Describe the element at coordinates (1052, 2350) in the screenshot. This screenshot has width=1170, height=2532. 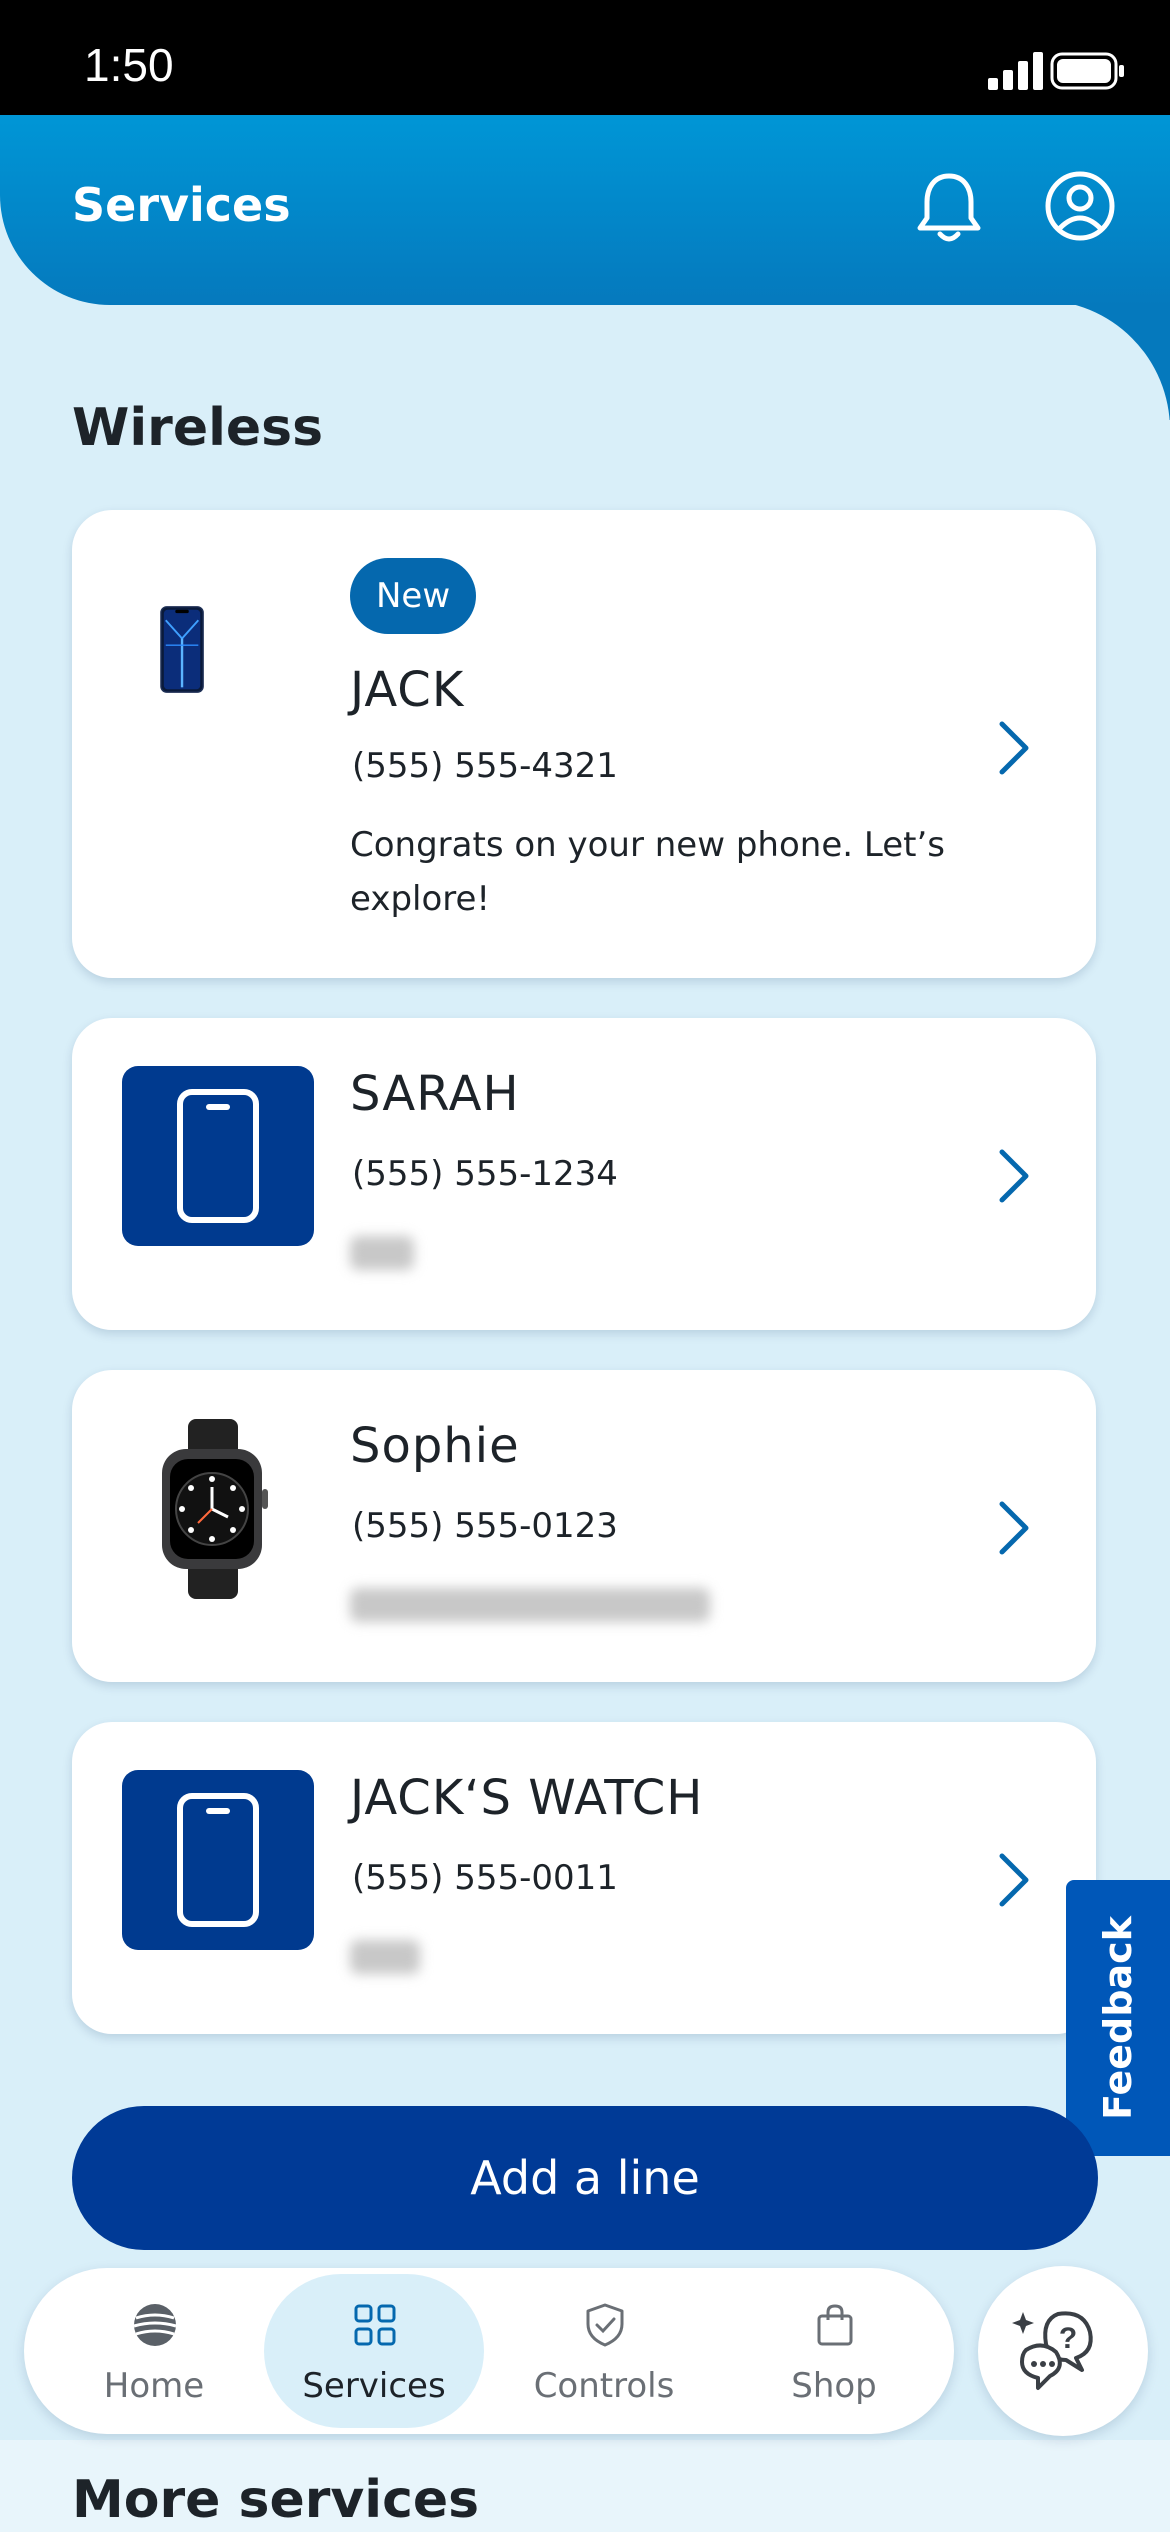
I see `chat-help-icon: ?` at that location.